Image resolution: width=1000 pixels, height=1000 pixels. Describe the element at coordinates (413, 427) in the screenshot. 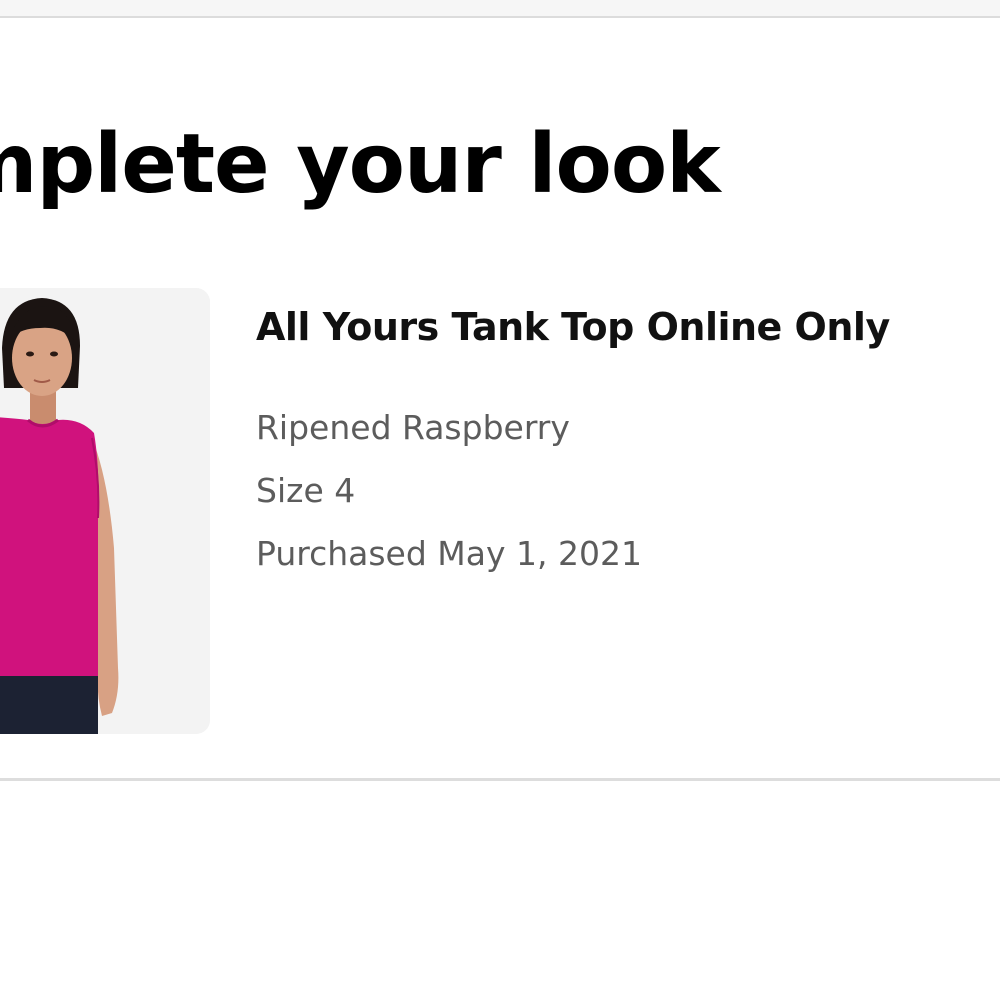

I see `product-color: Ripened Raspberry` at that location.